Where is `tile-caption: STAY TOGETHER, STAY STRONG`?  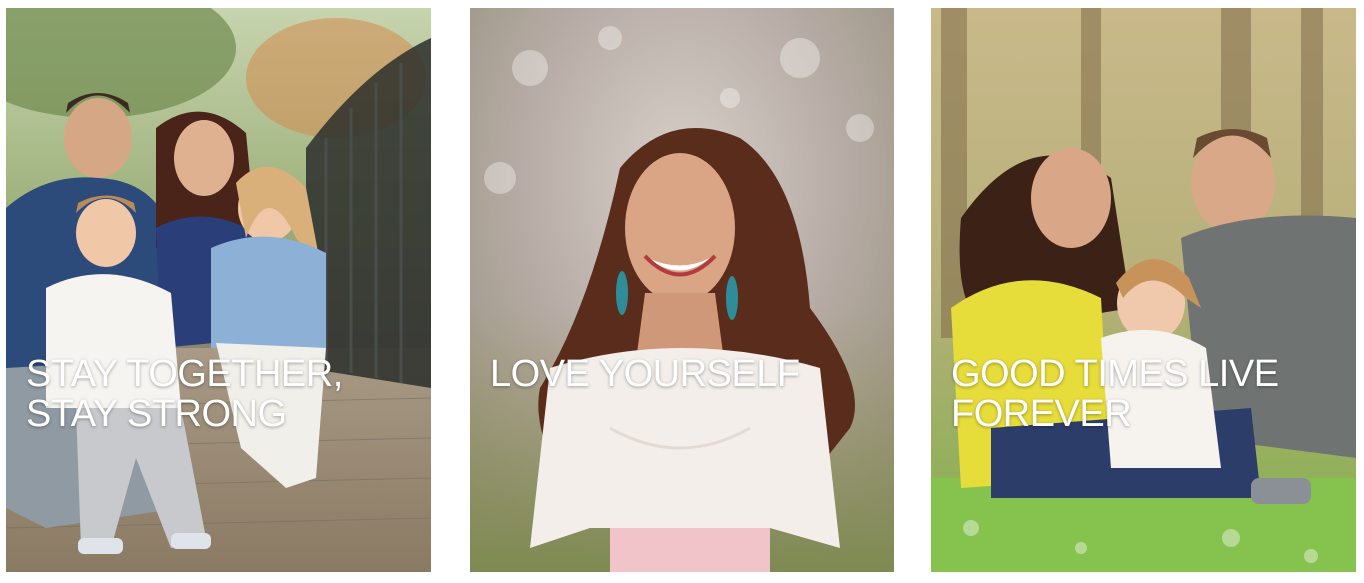
tile-caption: STAY TOGETHER, STAY STRONG is located at coordinates (184, 394).